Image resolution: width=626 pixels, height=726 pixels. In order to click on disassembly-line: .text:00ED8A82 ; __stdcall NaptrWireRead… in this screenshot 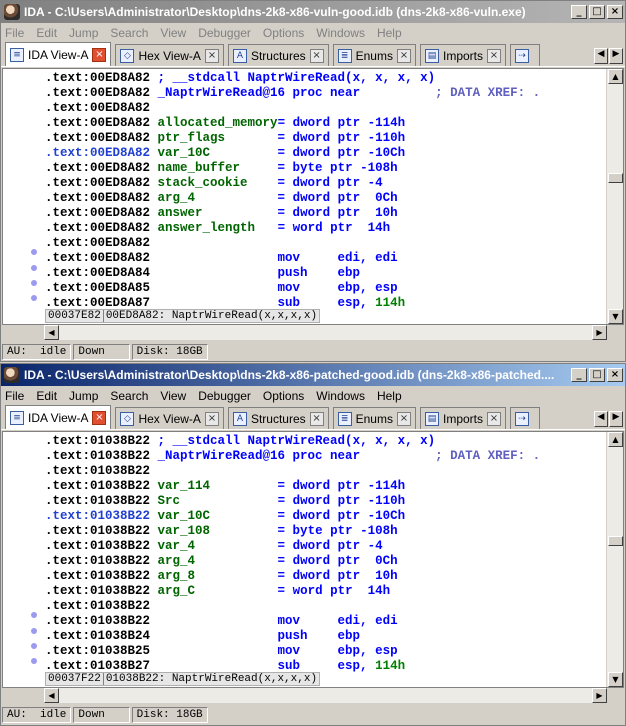, I will do `click(325, 78)`.